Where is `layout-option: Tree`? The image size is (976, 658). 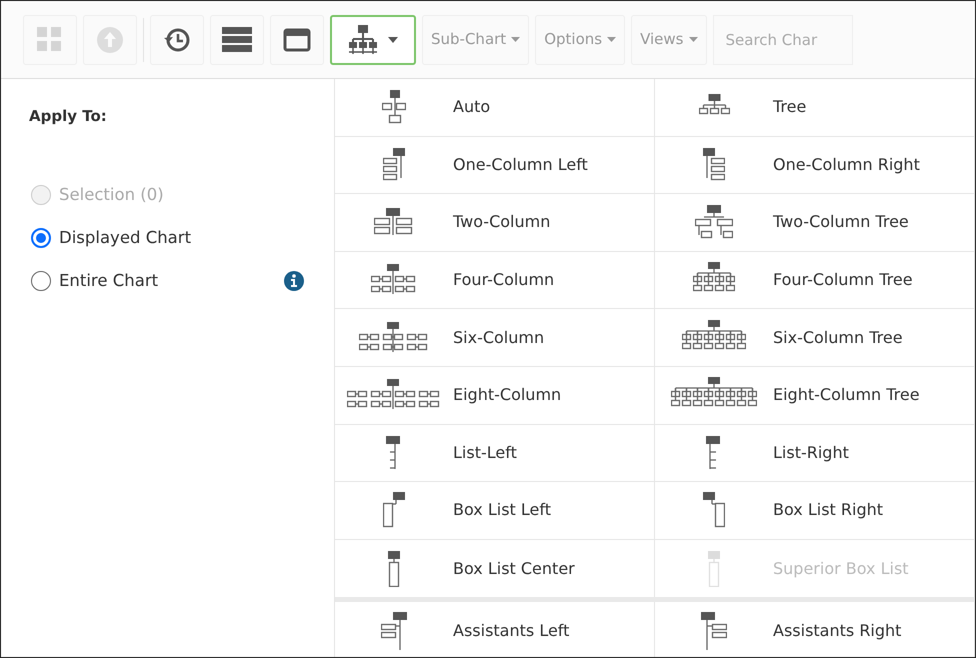
layout-option: Tree is located at coordinates (815, 108).